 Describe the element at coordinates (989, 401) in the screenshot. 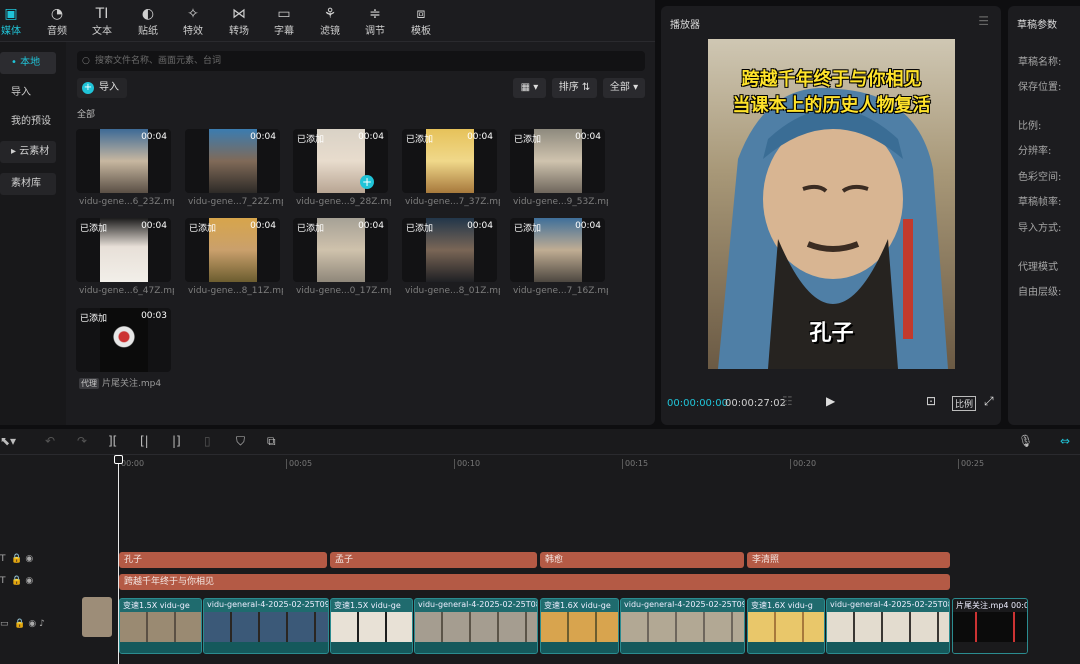

I see `expand-icon: ⤢` at that location.